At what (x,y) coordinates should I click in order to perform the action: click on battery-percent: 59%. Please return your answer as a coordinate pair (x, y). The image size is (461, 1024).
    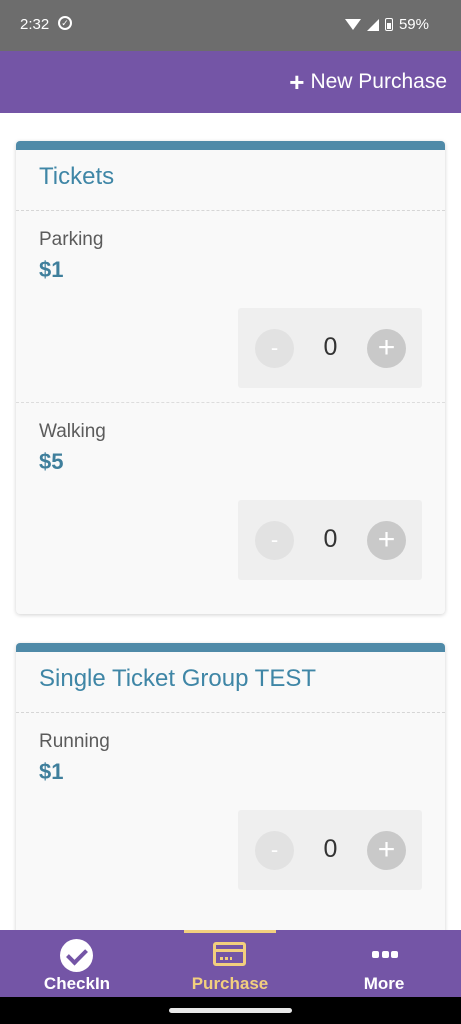
    Looking at the image, I should click on (413, 24).